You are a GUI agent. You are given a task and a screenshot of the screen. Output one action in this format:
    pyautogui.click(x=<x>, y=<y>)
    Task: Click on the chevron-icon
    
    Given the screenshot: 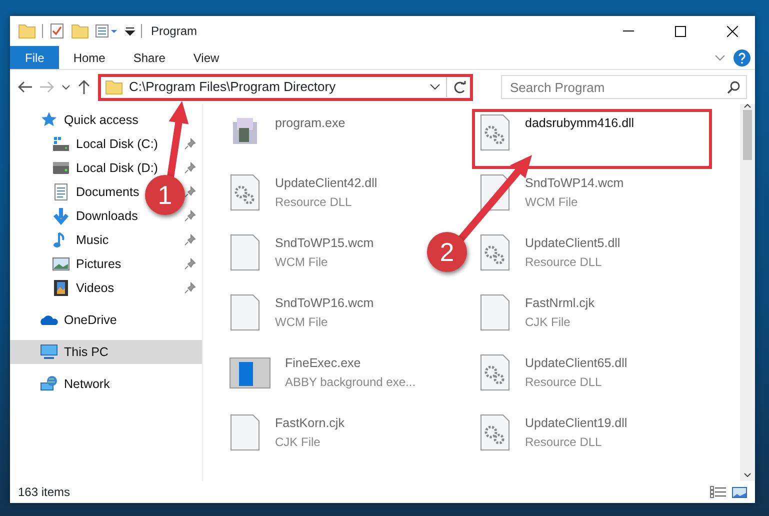 What is the action you would take?
    pyautogui.click(x=720, y=57)
    